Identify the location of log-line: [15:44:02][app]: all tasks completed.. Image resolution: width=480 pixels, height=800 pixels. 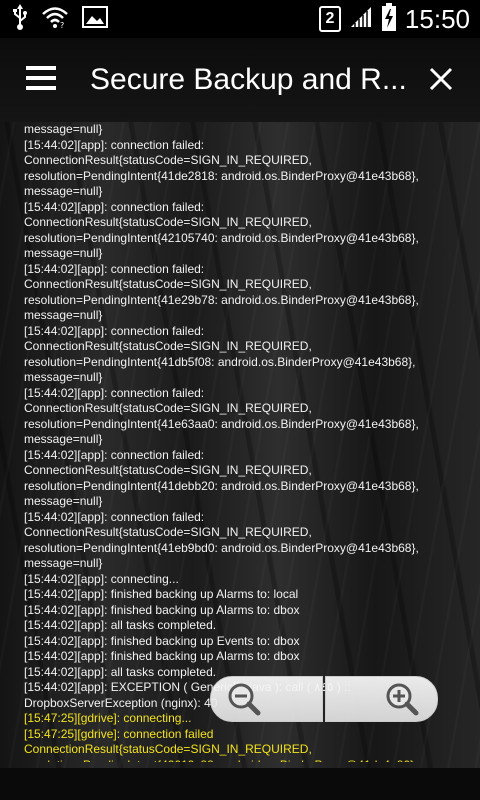
(120, 625).